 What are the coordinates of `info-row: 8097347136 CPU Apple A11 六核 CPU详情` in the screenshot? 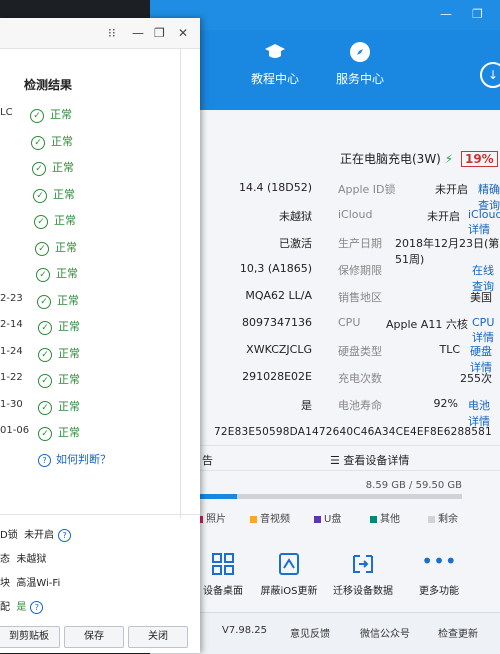 It's located at (350, 328).